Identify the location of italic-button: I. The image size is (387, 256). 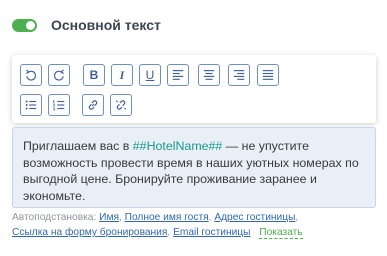
(122, 75).